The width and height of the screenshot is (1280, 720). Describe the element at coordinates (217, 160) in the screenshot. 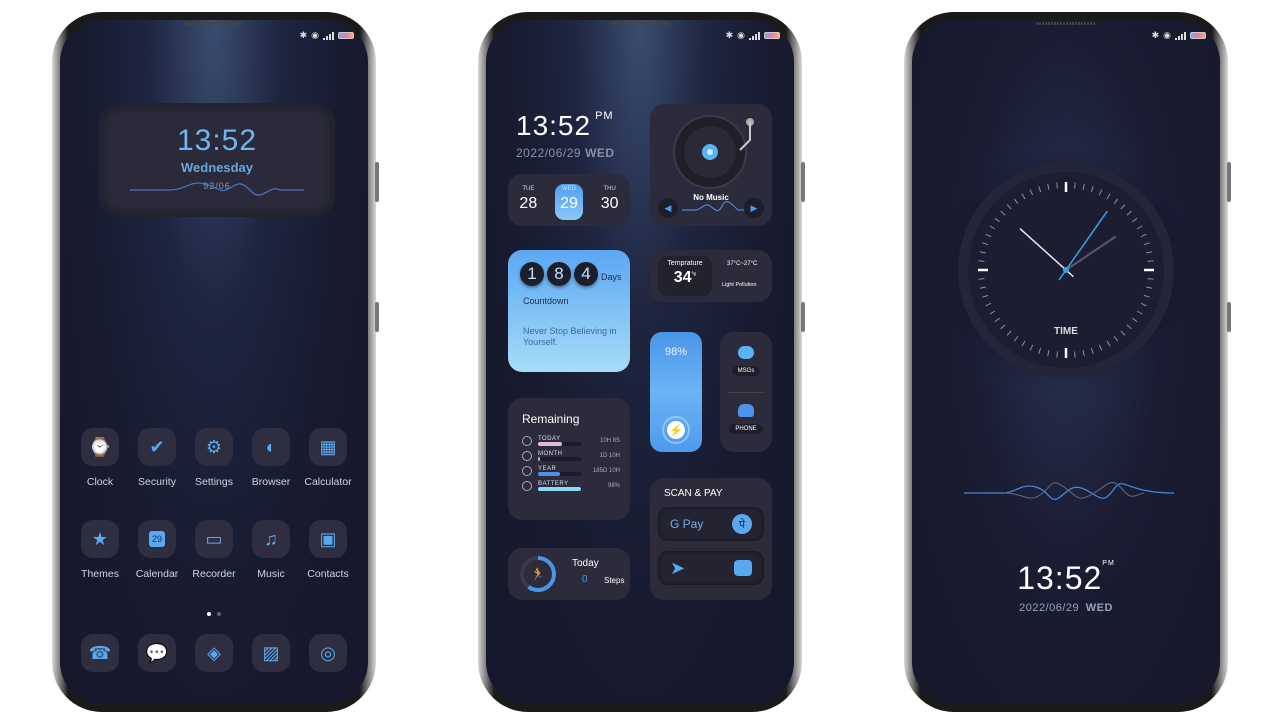

I see `clock-widget: 13:52 Wednesday 92/06` at that location.